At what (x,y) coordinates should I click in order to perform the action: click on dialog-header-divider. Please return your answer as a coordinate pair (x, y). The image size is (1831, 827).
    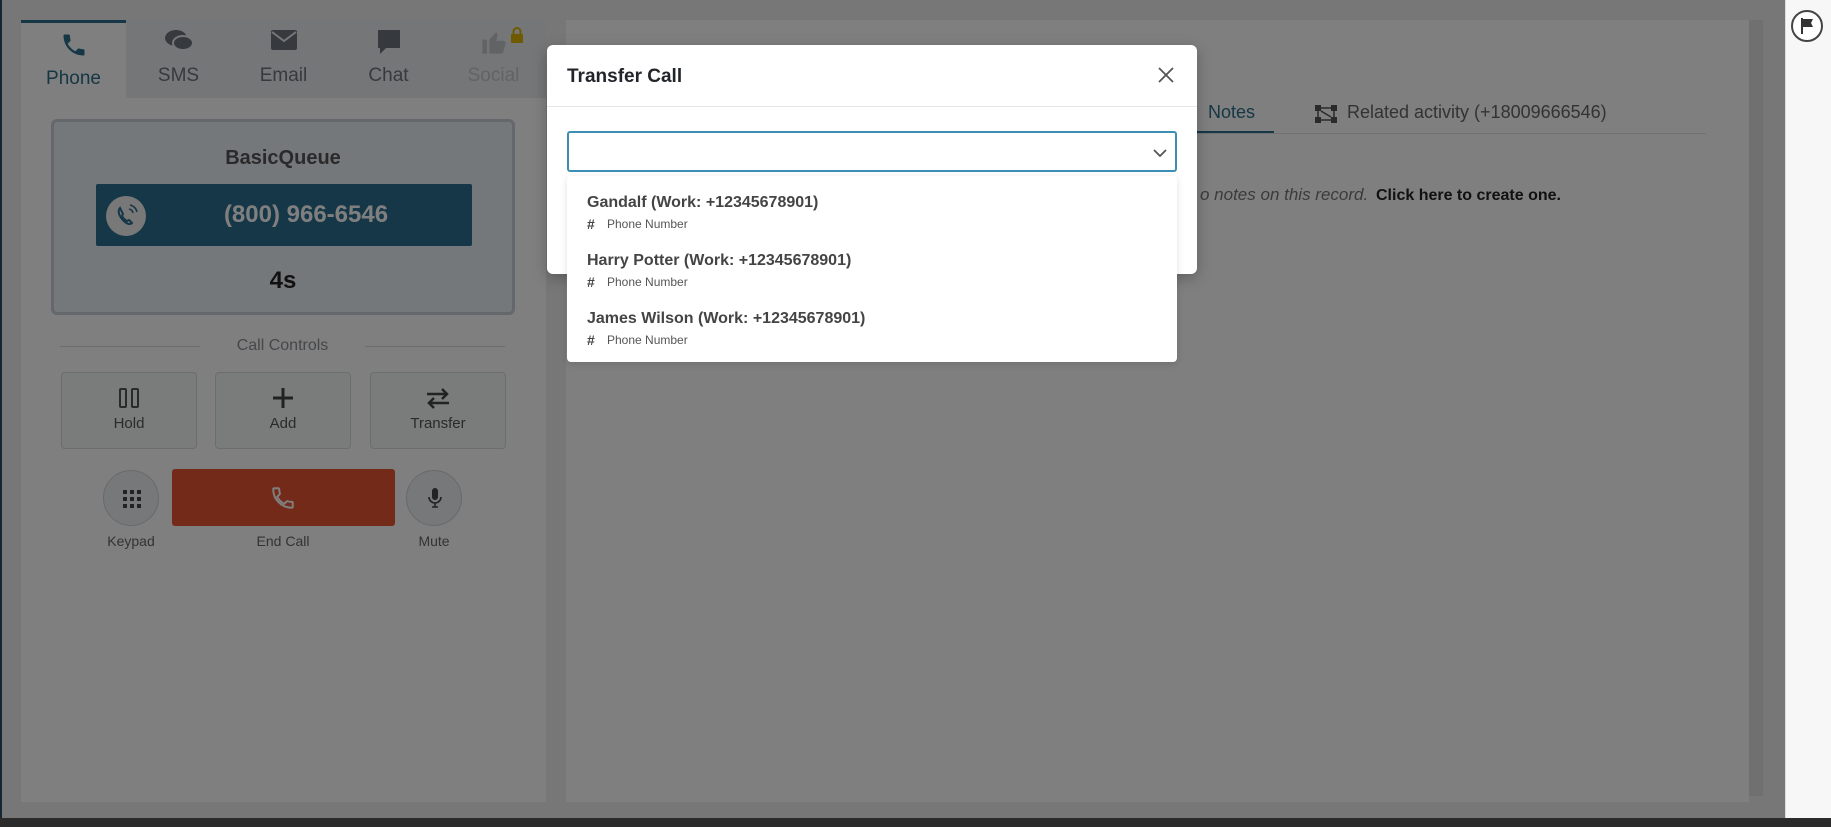
    Looking at the image, I should click on (872, 106).